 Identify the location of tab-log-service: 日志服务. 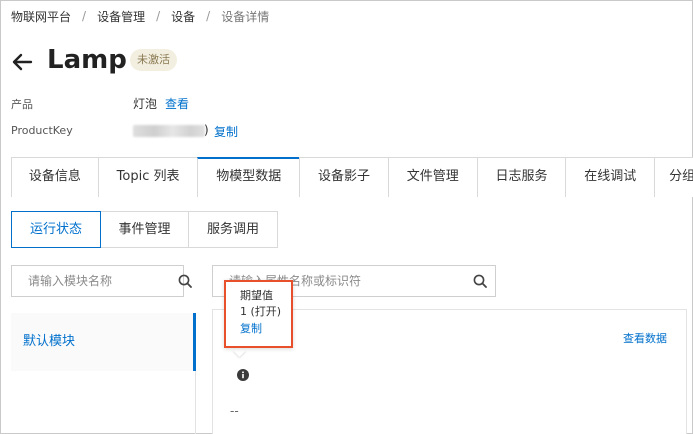
(521, 177).